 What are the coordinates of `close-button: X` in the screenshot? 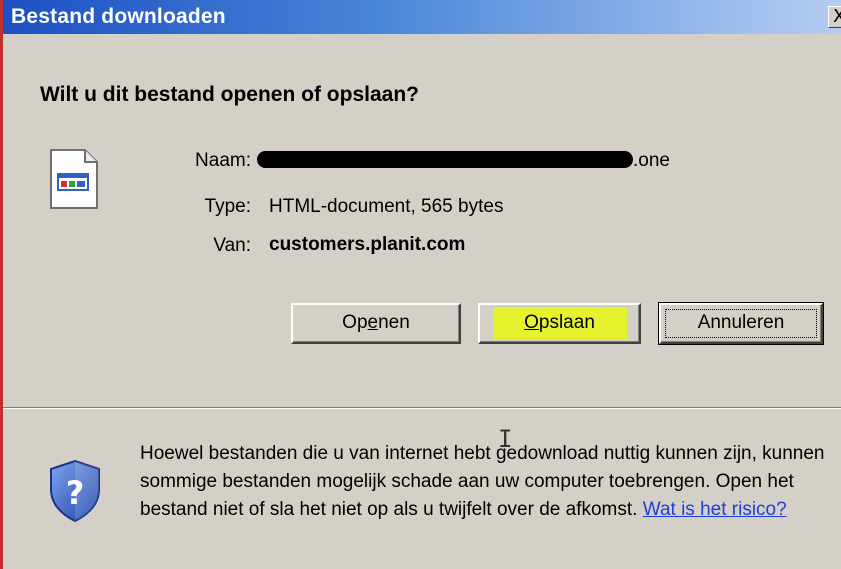 It's located at (834, 17).